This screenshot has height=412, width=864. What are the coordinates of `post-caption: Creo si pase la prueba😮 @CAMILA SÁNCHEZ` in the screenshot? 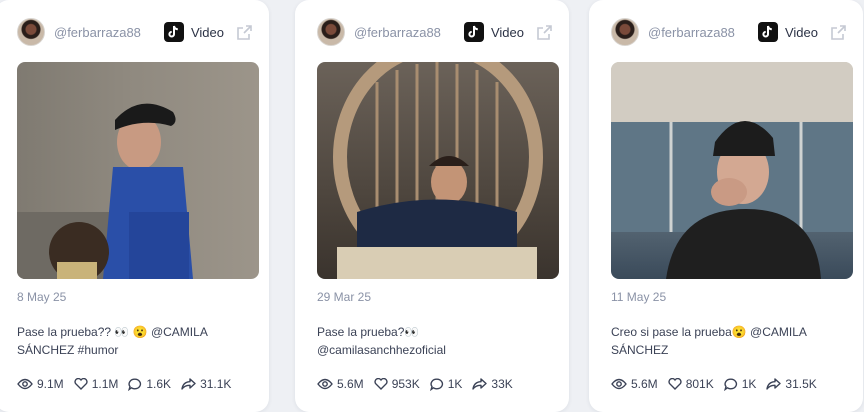 It's located at (709, 341).